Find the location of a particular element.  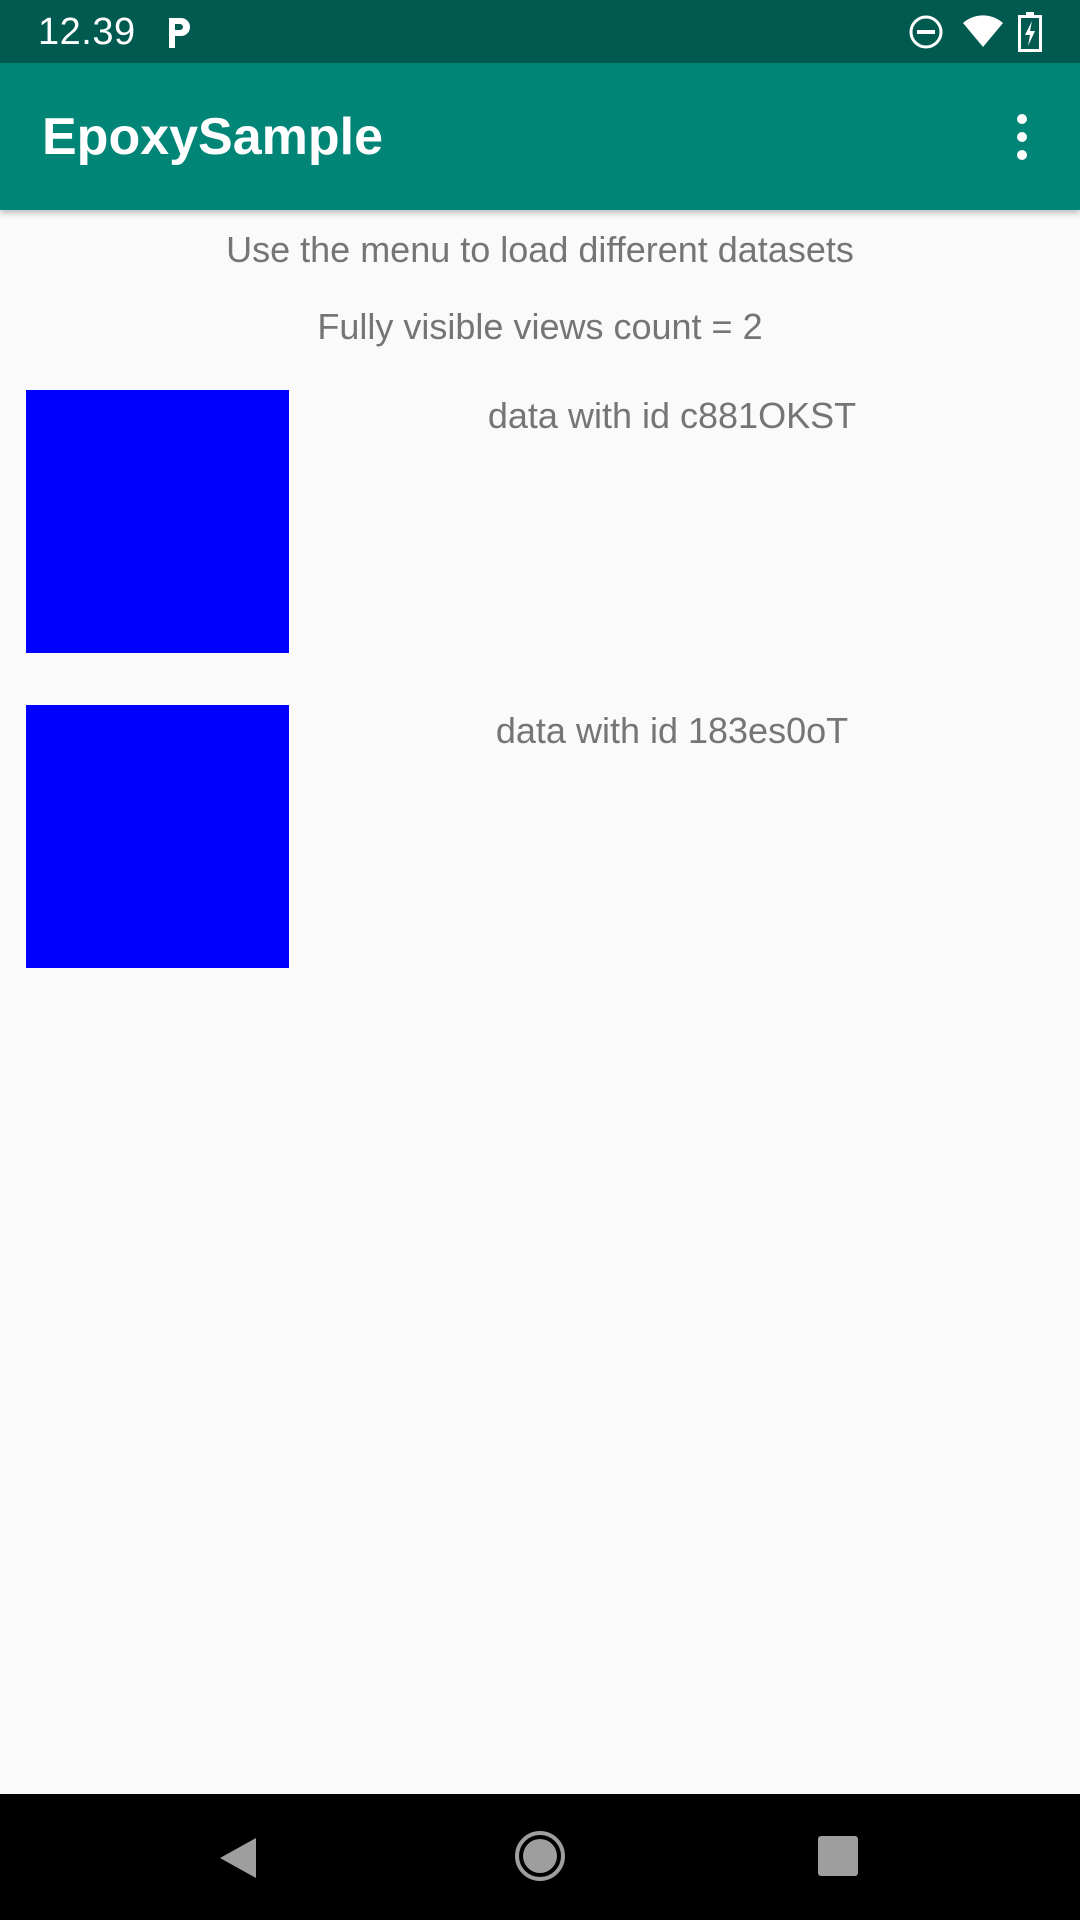

navigation-bar is located at coordinates (540, 1857).